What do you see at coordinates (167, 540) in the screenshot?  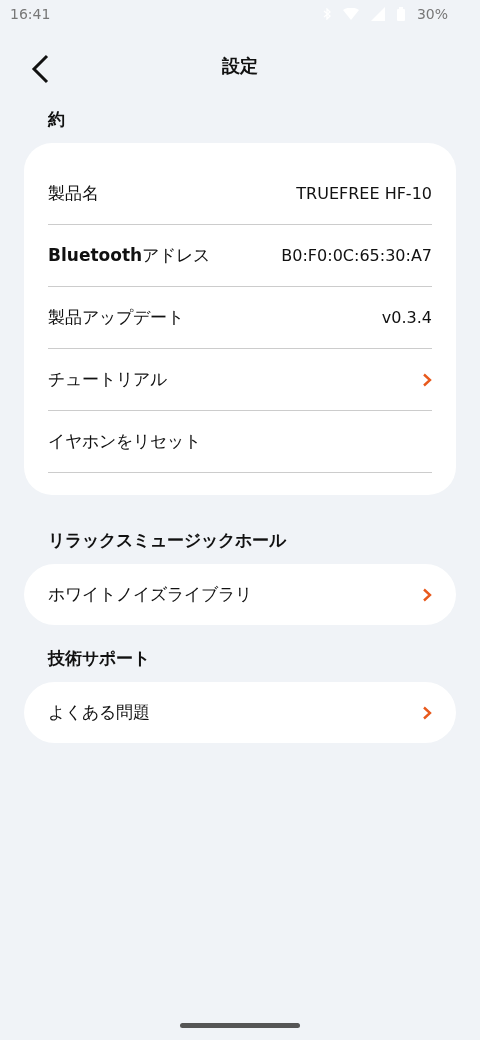 I see `section-title: リラックスミュージックホール` at bounding box center [167, 540].